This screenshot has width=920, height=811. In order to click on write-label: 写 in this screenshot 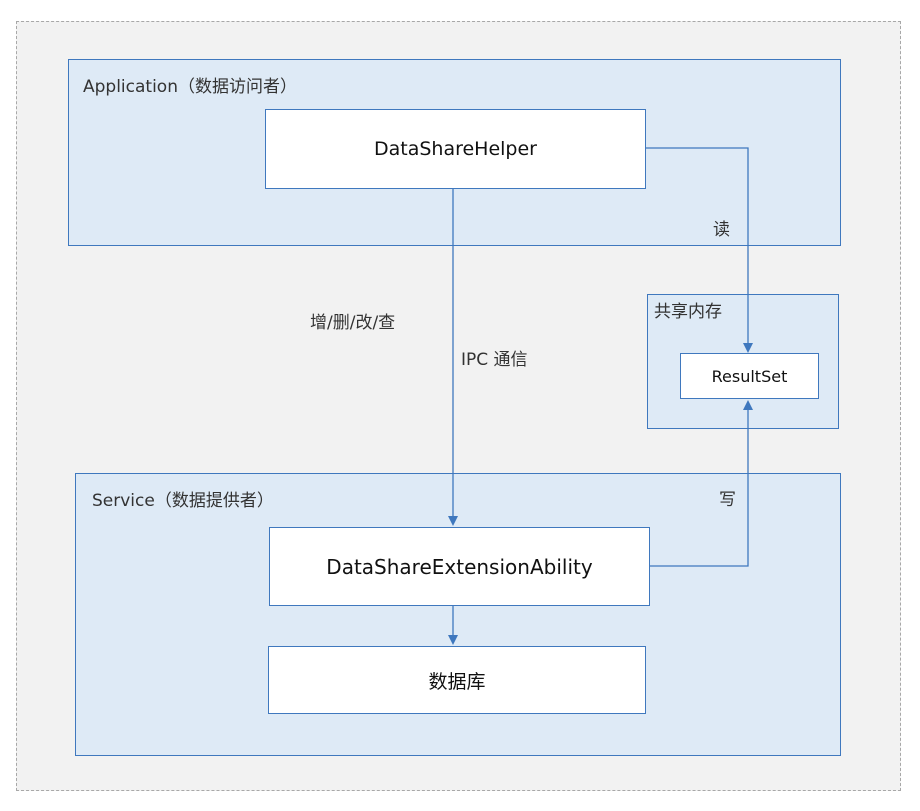, I will do `click(727, 500)`.